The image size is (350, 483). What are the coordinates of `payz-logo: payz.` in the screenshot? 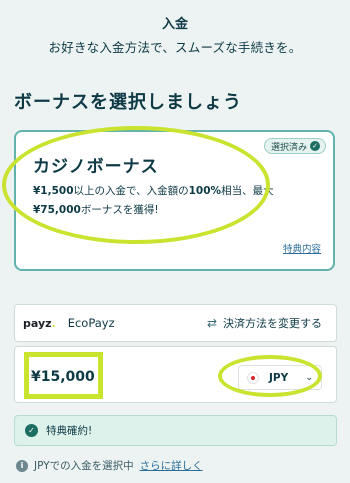 It's located at (39, 323).